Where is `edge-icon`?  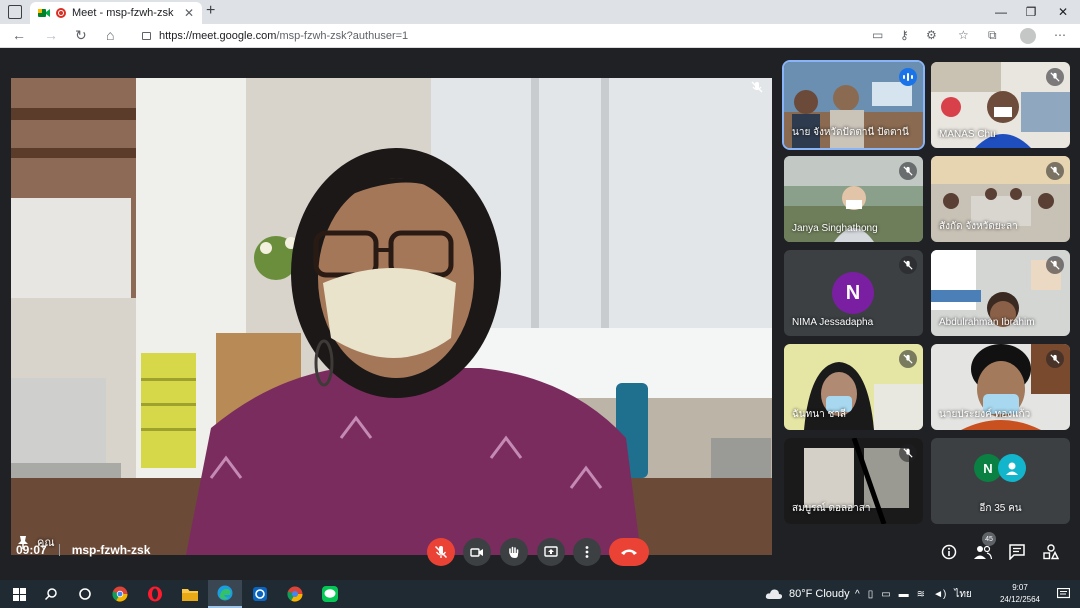 edge-icon is located at coordinates (225, 594).